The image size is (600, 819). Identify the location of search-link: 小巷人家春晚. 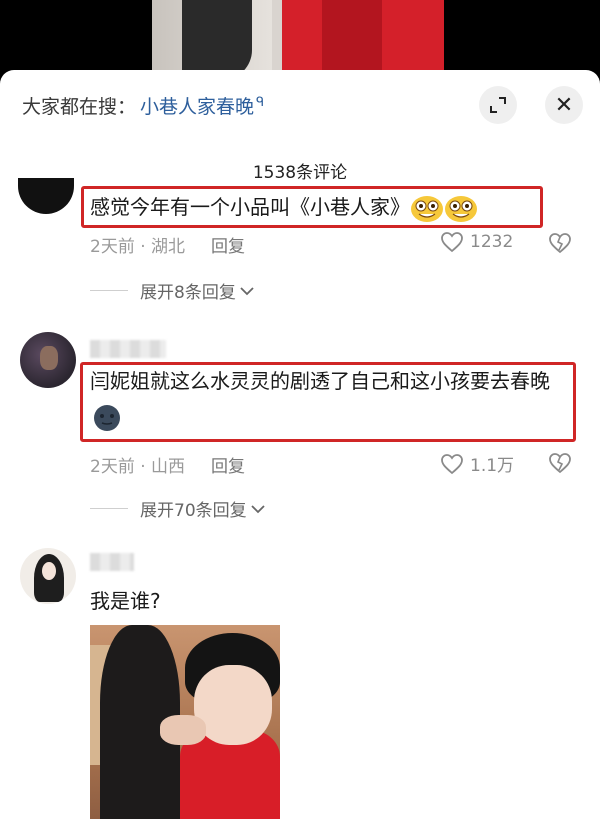
(197, 105).